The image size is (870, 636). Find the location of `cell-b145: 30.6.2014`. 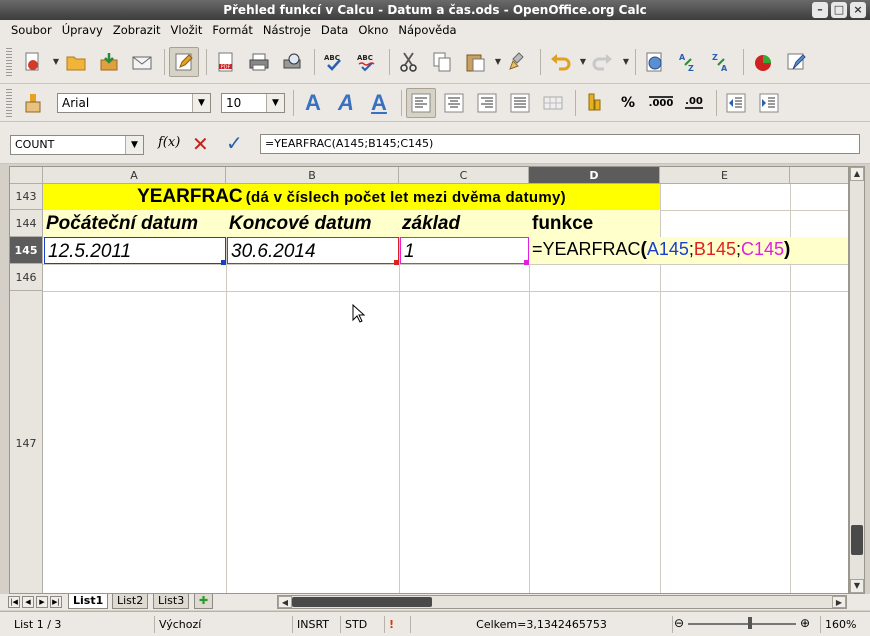

cell-b145: 30.6.2014 is located at coordinates (313, 250).